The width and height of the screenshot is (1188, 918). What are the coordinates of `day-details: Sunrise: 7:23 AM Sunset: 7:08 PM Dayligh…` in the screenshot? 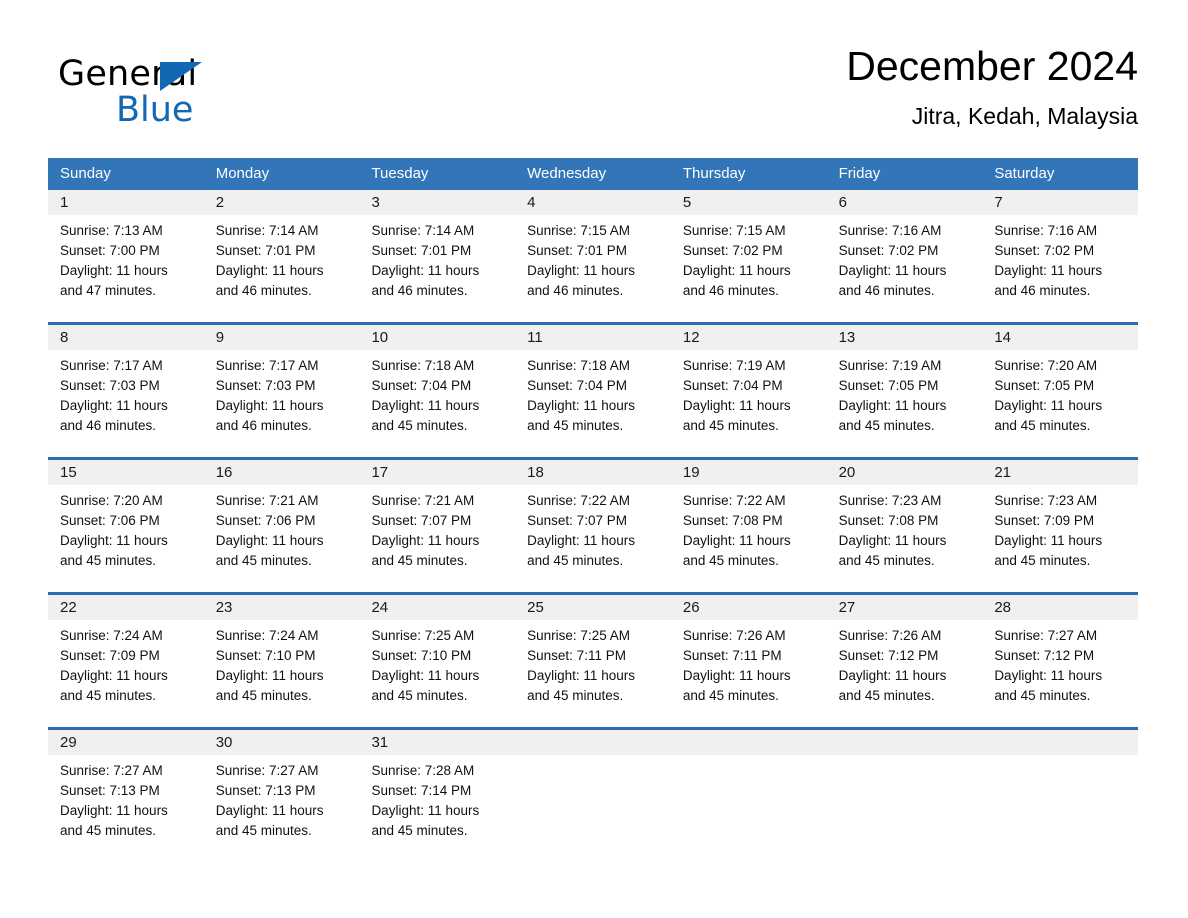 It's located at (905, 528).